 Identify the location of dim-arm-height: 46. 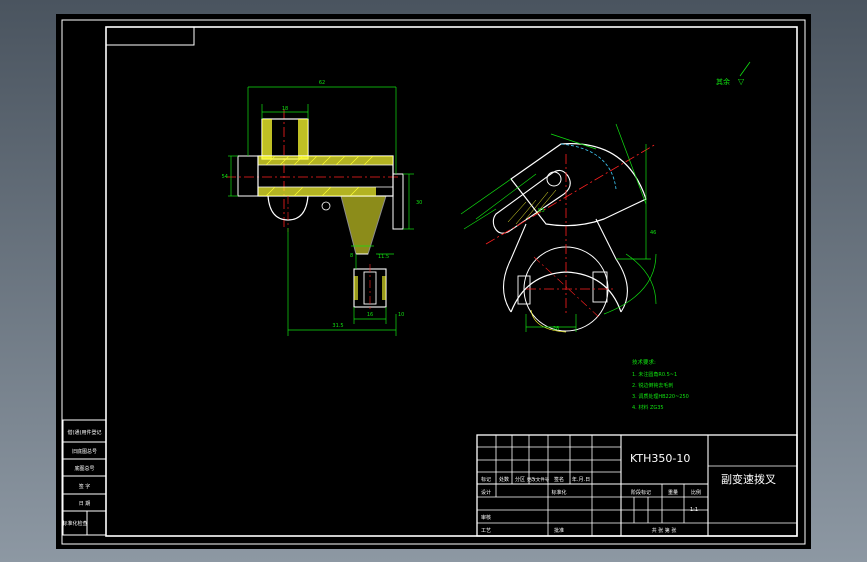
(653, 233).